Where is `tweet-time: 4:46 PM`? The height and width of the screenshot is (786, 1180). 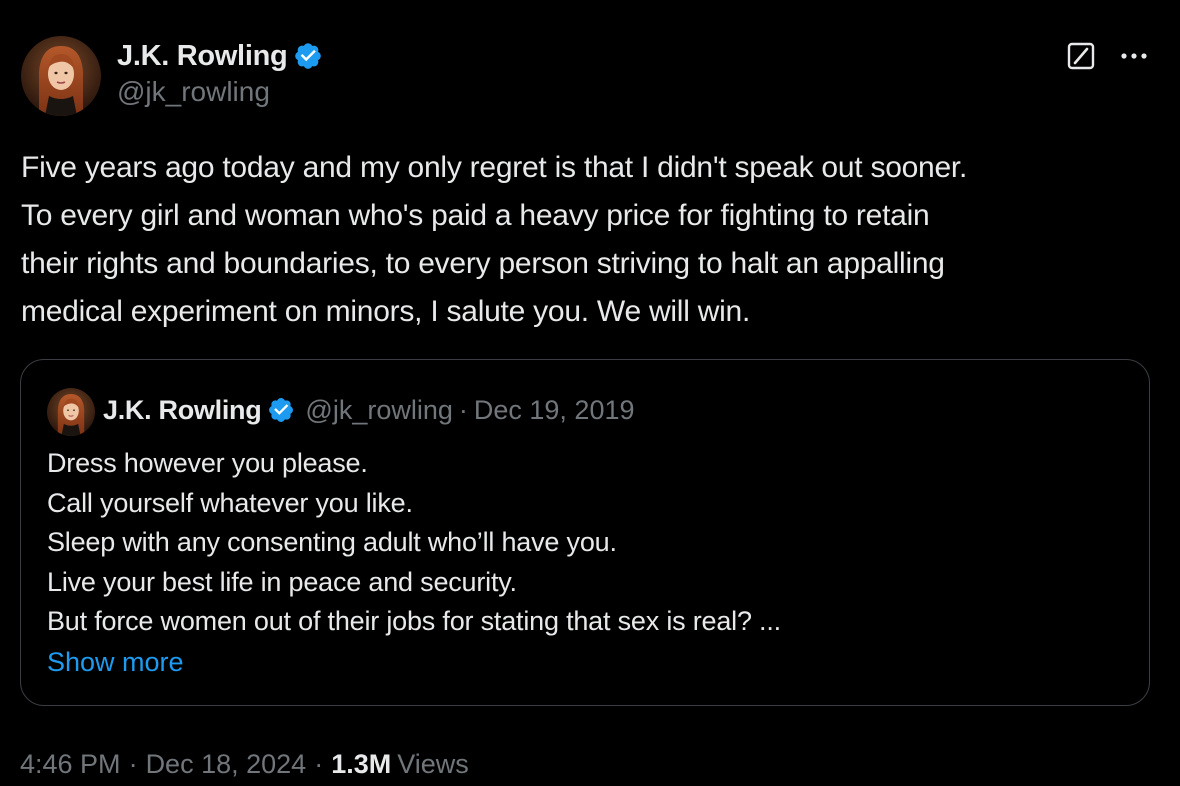 tweet-time: 4:46 PM is located at coordinates (70, 764).